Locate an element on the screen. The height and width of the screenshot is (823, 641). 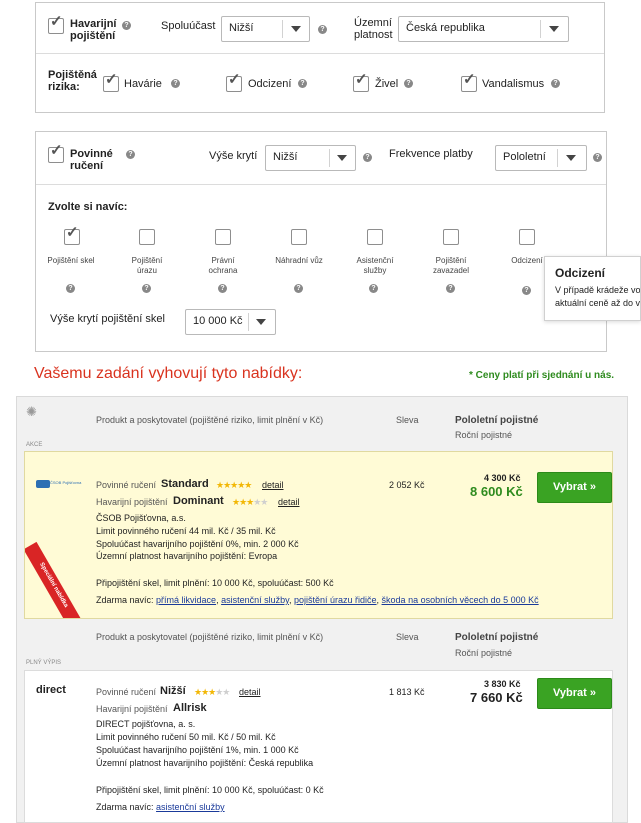
free-extras-label: Zdarma navíc: is located at coordinates (125, 807).